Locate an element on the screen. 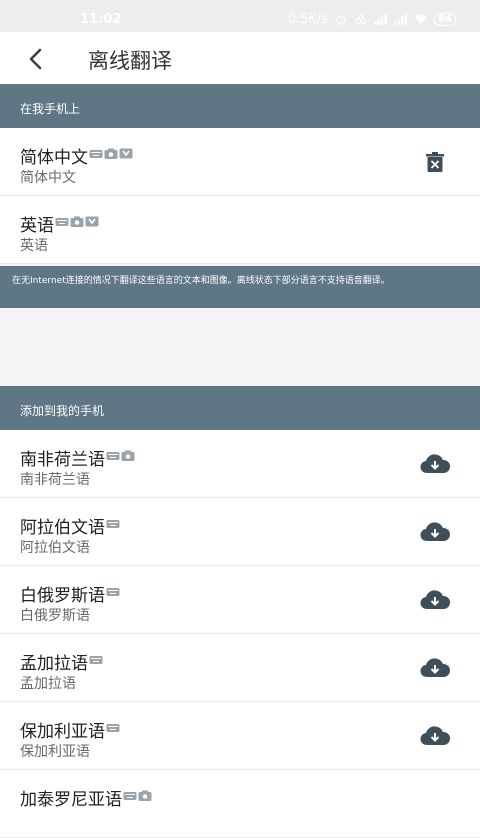  spacer is located at coordinates (240, 347).